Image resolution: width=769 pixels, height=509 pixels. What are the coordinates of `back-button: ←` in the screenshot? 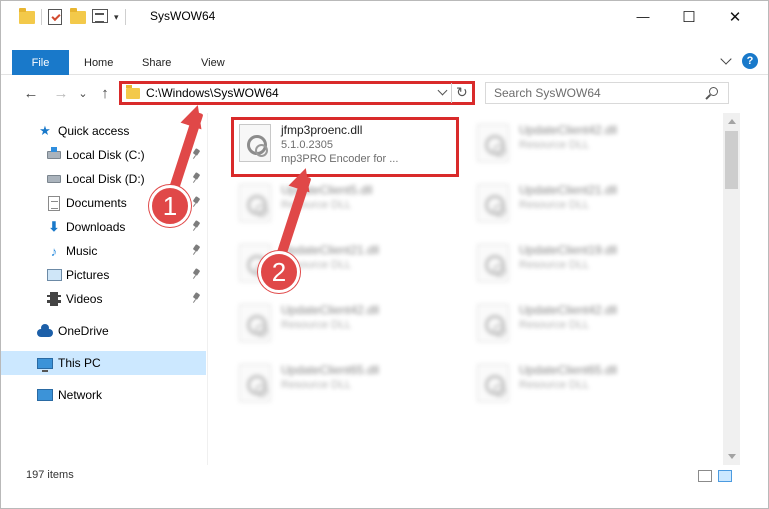 It's located at (31, 93).